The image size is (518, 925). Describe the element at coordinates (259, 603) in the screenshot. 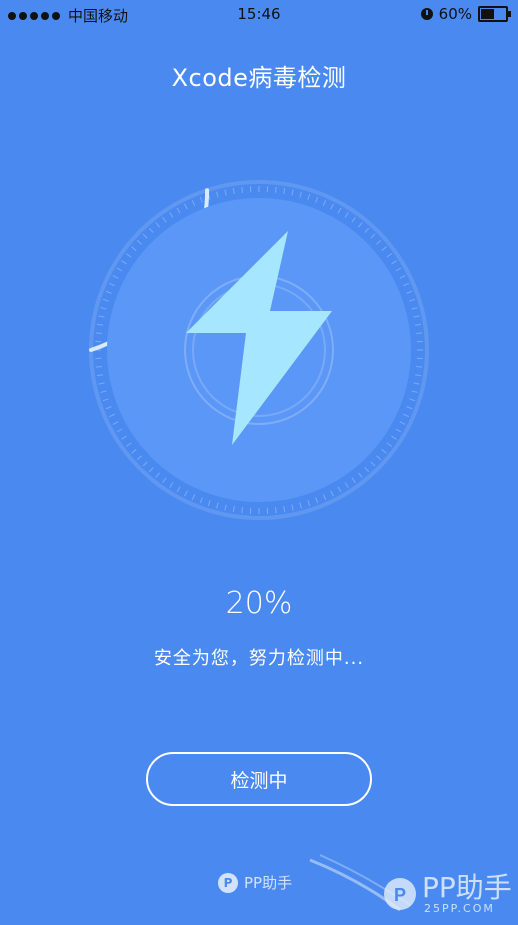

I see `progress-percent: 20%` at that location.